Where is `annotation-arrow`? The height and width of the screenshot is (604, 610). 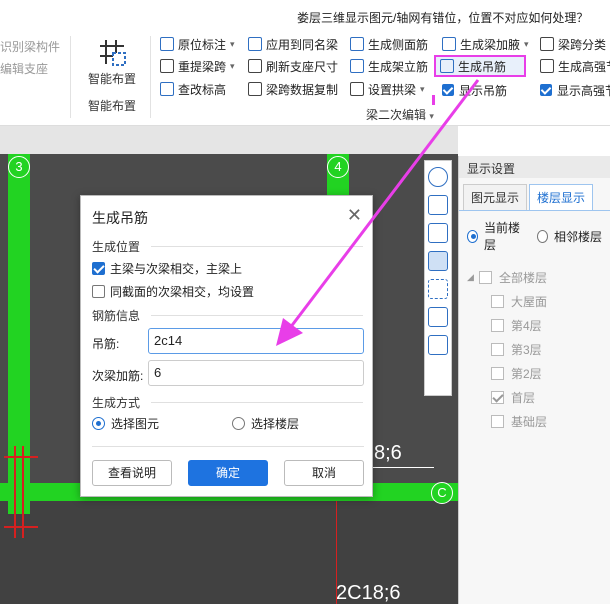
annotation-arrow is located at coordinates (378, 212).